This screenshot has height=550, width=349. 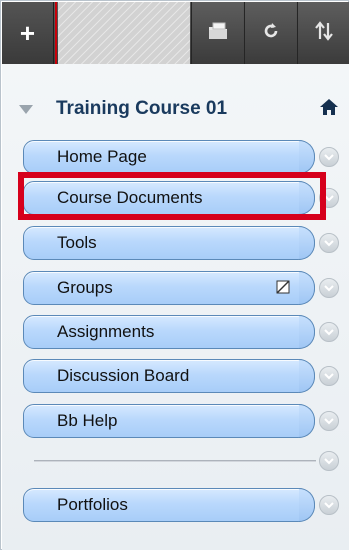 I want to click on toolbar-spacer, so click(x=124, y=33).